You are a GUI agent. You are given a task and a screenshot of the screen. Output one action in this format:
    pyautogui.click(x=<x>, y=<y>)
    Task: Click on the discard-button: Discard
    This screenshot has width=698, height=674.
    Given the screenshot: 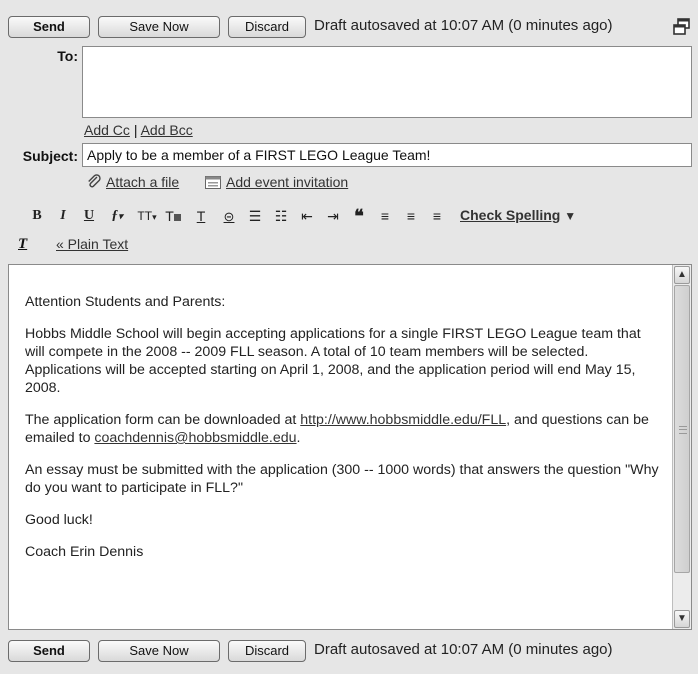 What is the action you would take?
    pyautogui.click(x=267, y=27)
    